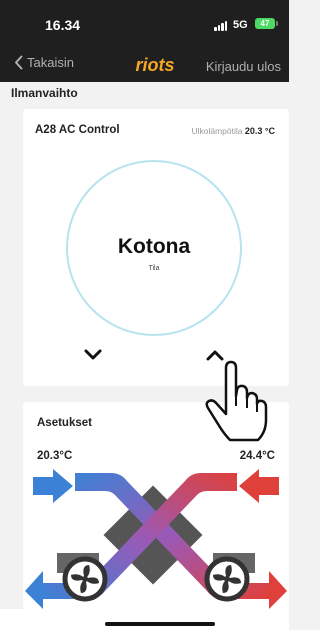 Image resolution: width=320 pixels, height=630 pixels. Describe the element at coordinates (34, 590) in the screenshot. I see `arrow-out-blue` at that location.